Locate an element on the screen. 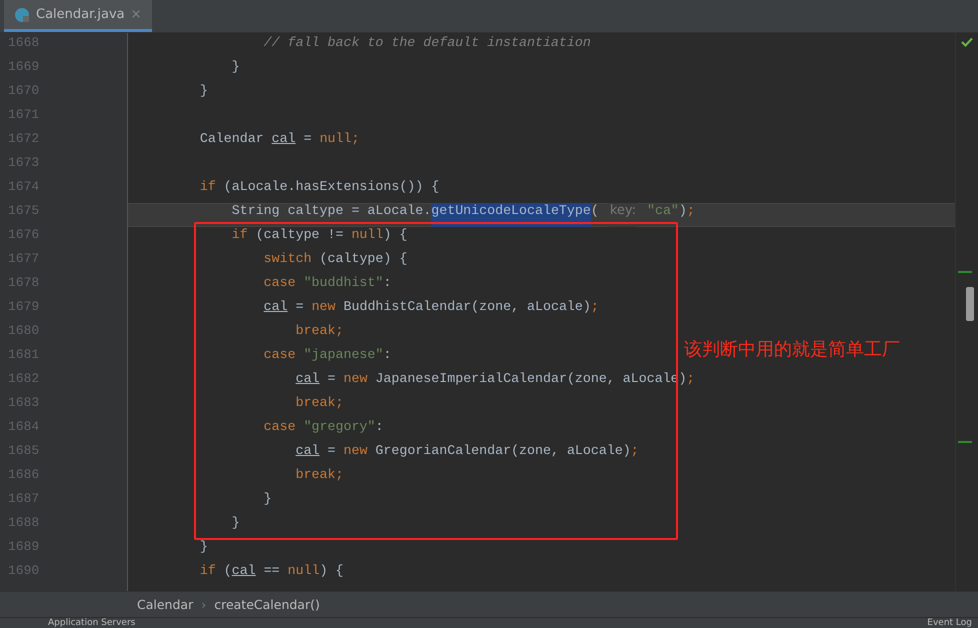  scrollbar-thumb is located at coordinates (970, 304).